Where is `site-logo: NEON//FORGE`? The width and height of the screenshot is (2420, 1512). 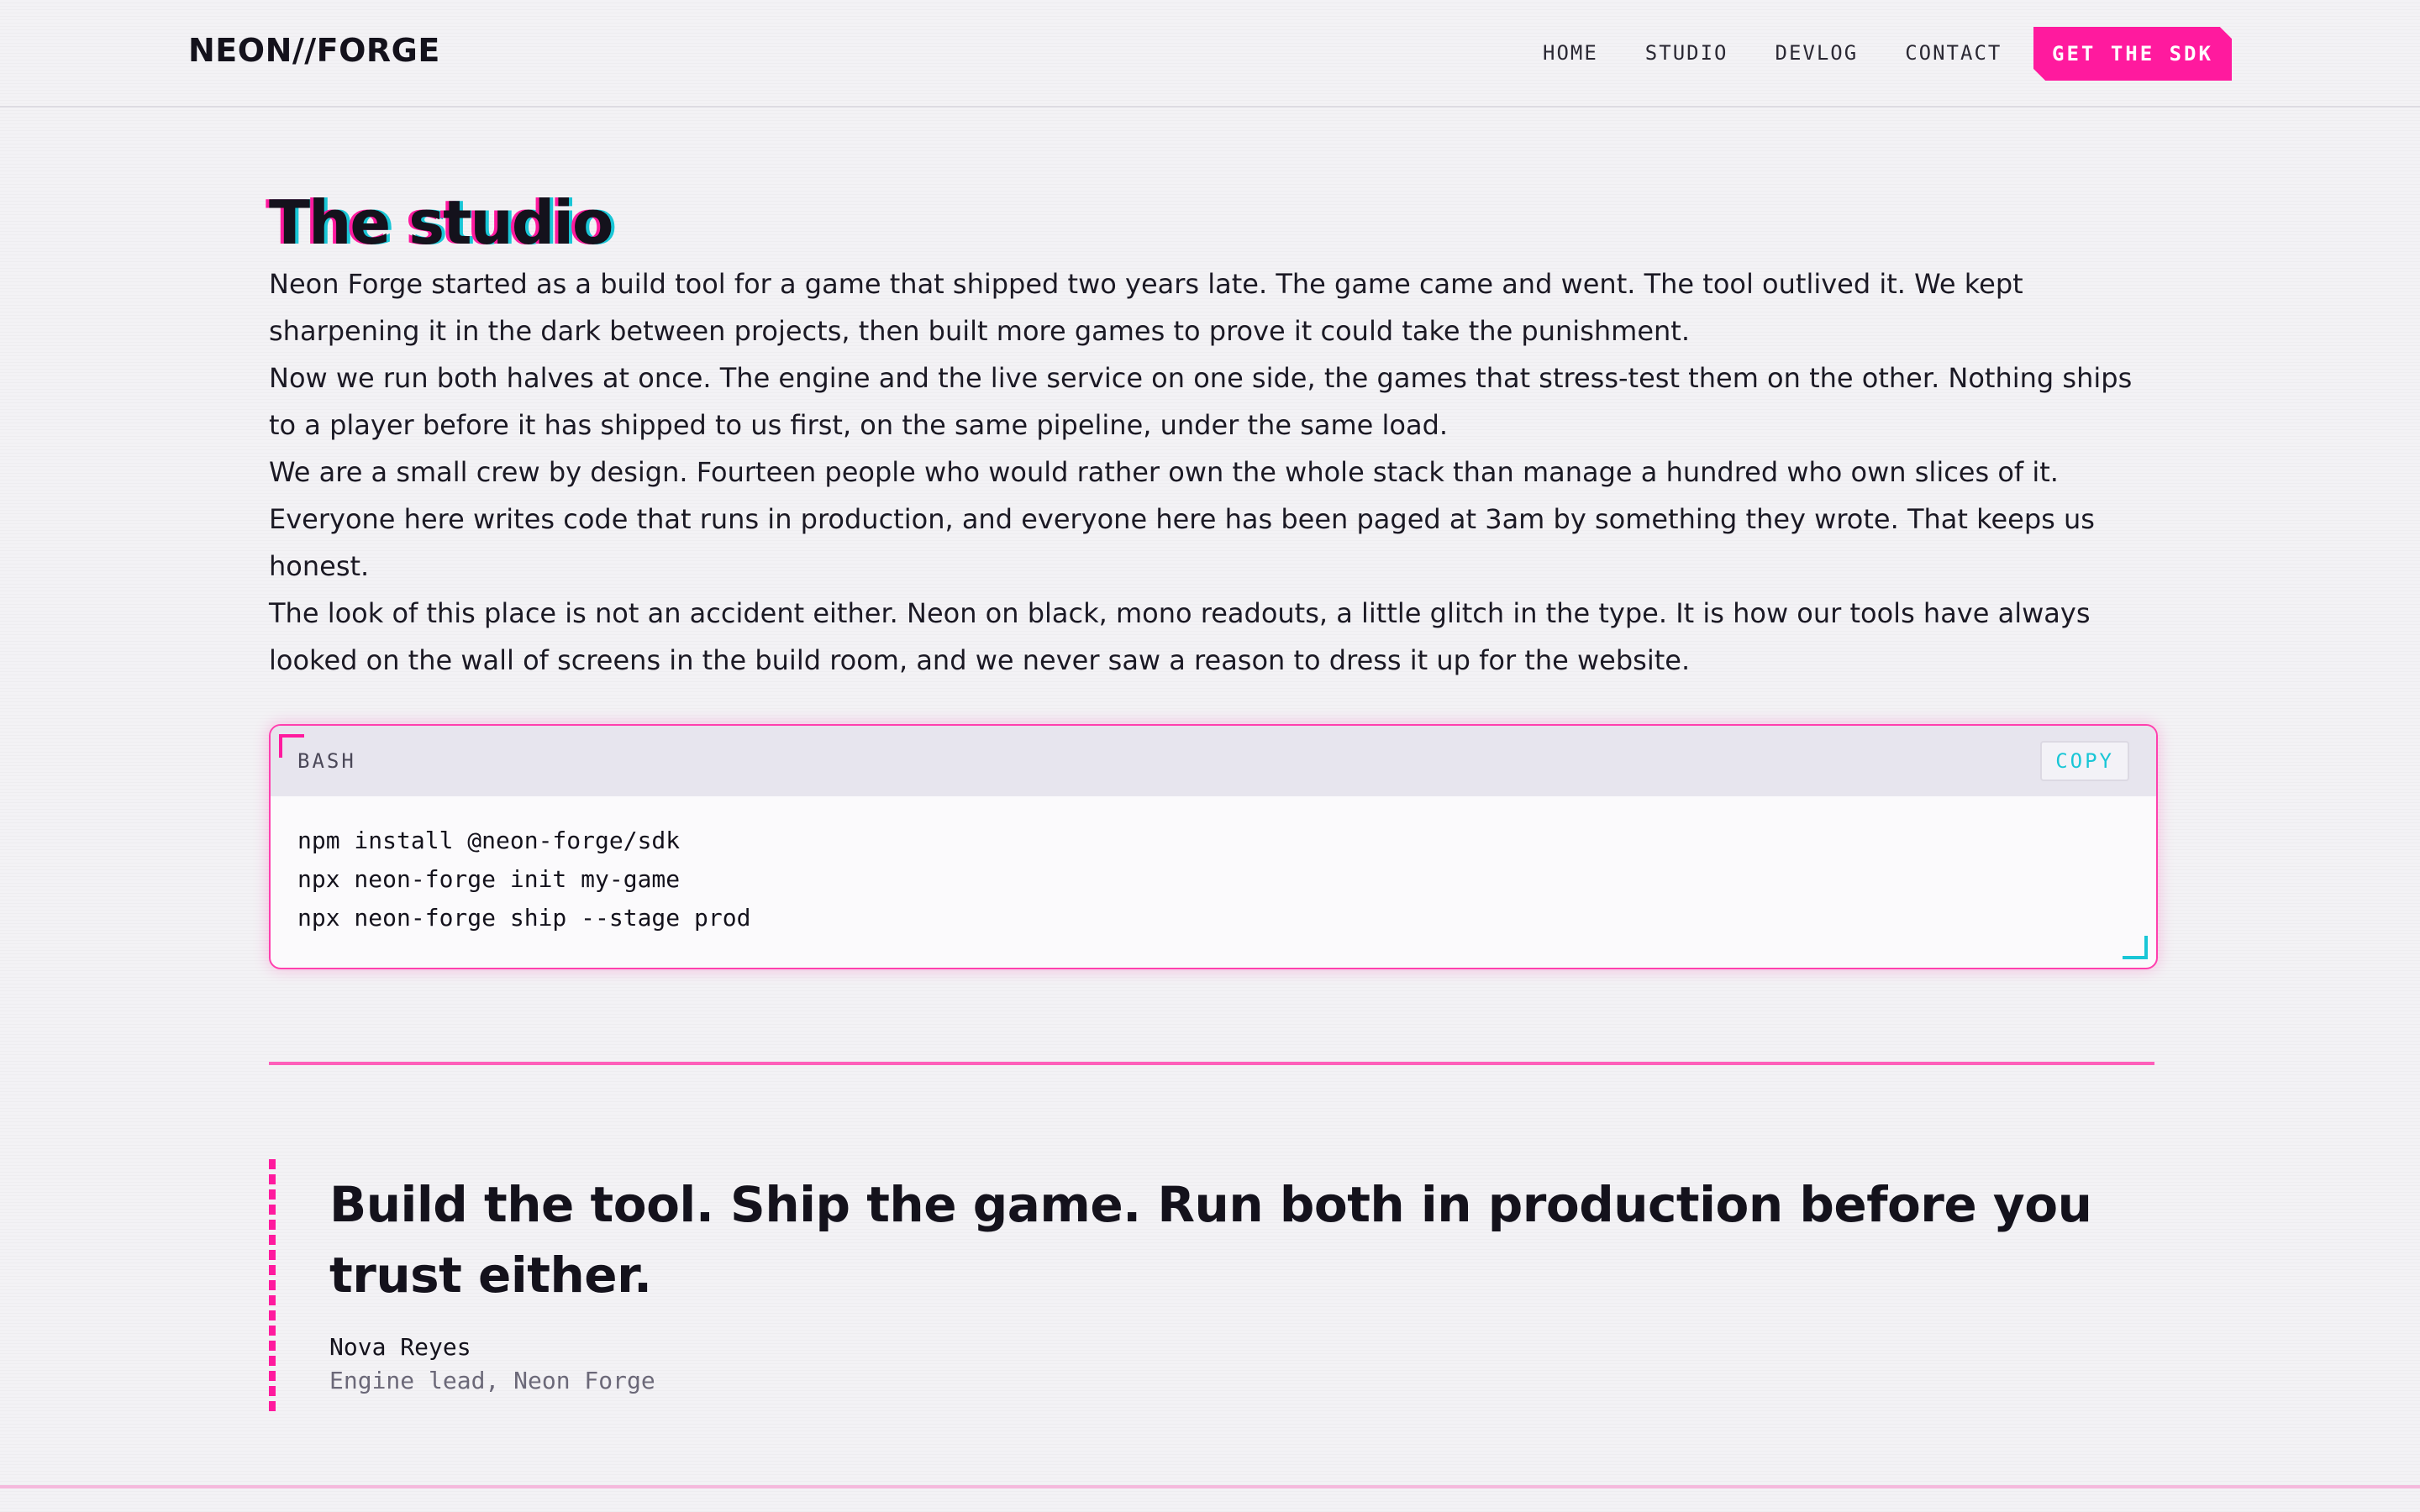 site-logo: NEON//FORGE is located at coordinates (314, 50).